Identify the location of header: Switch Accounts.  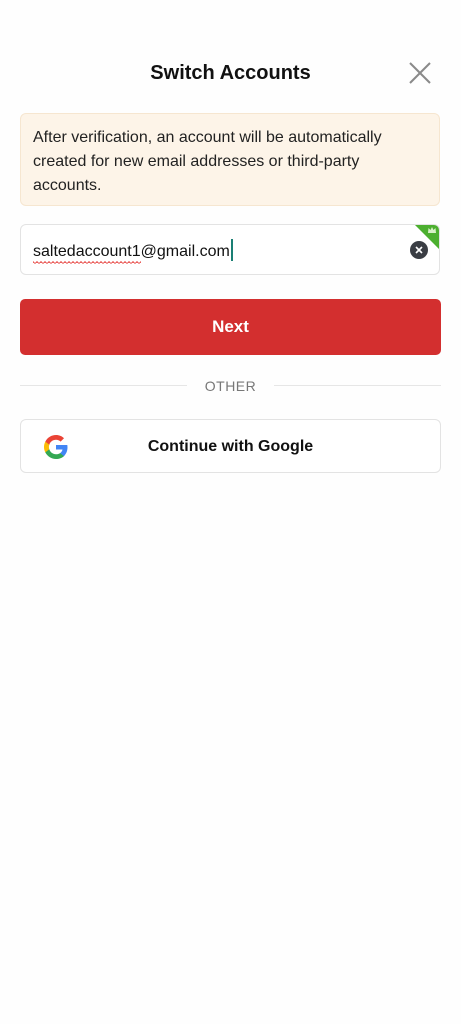
(230, 74).